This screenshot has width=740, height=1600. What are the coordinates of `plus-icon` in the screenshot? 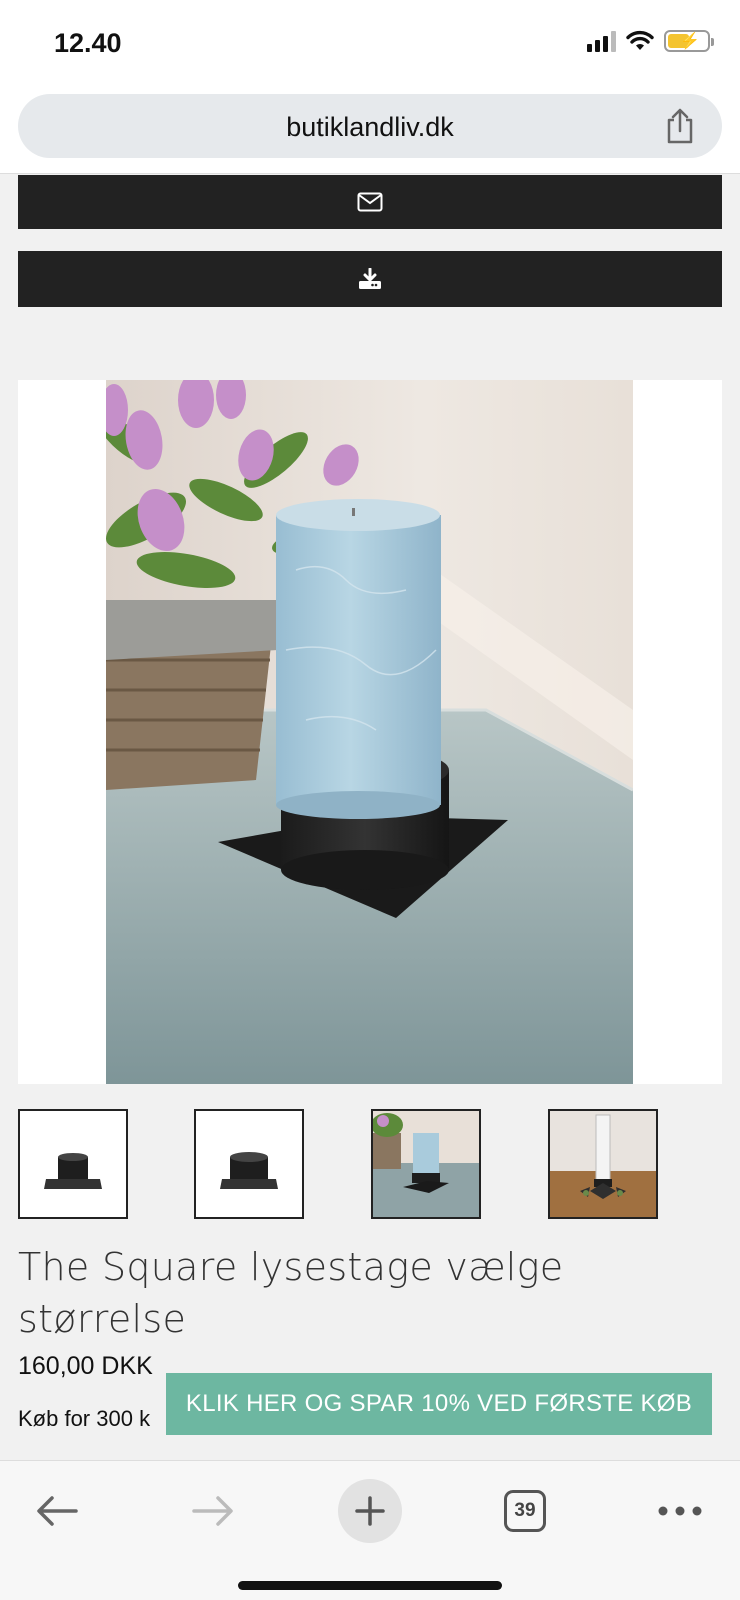 It's located at (370, 1511).